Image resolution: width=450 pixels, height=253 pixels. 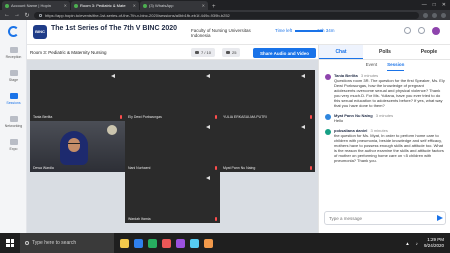 I want to click on participant-tile-video: Dewa Wardla, so click(x=77, y=146).